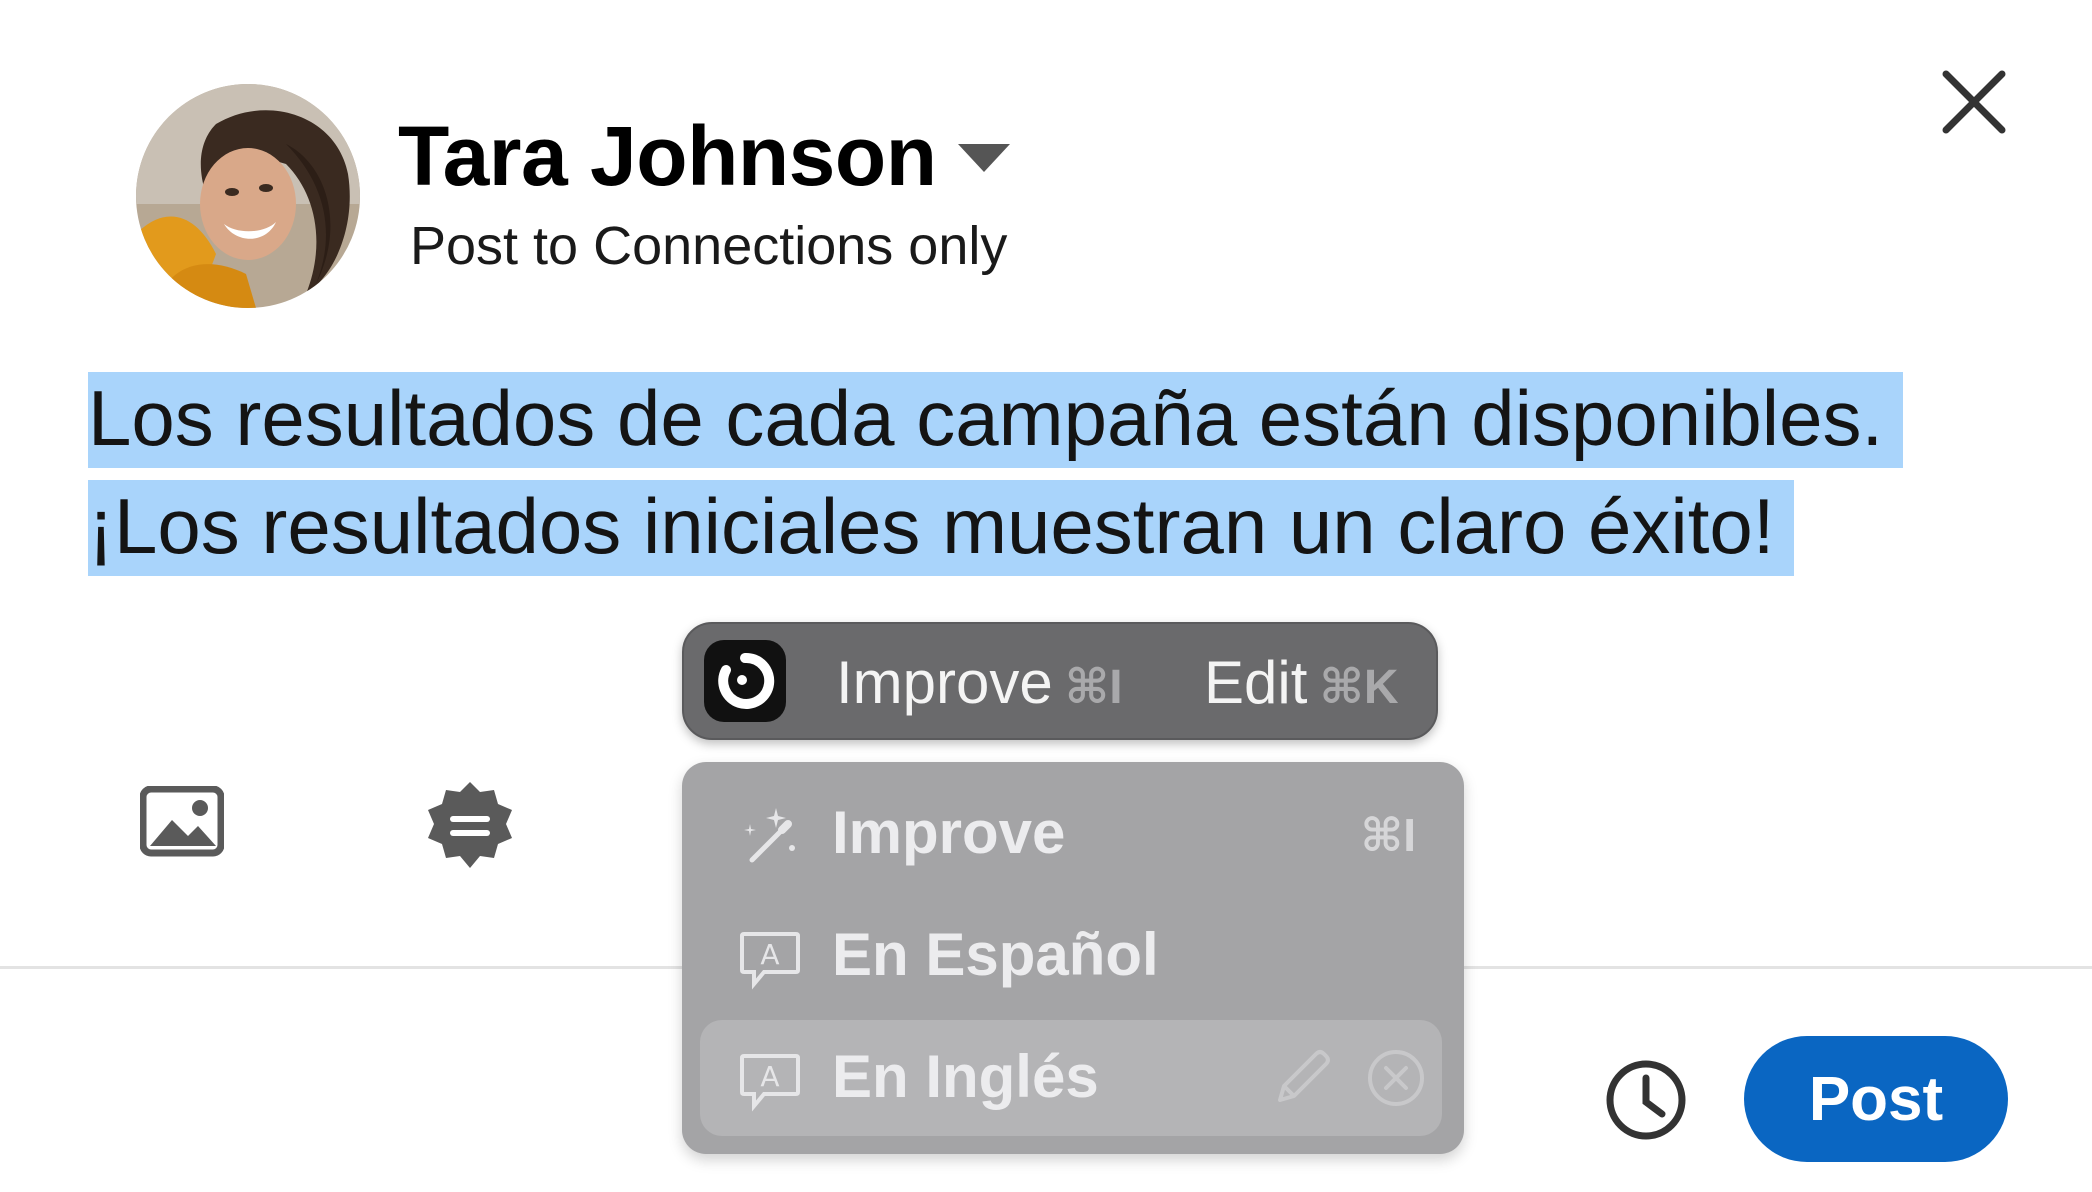 The image size is (2092, 1192). I want to click on audience-selector: Post to Connections only, so click(708, 246).